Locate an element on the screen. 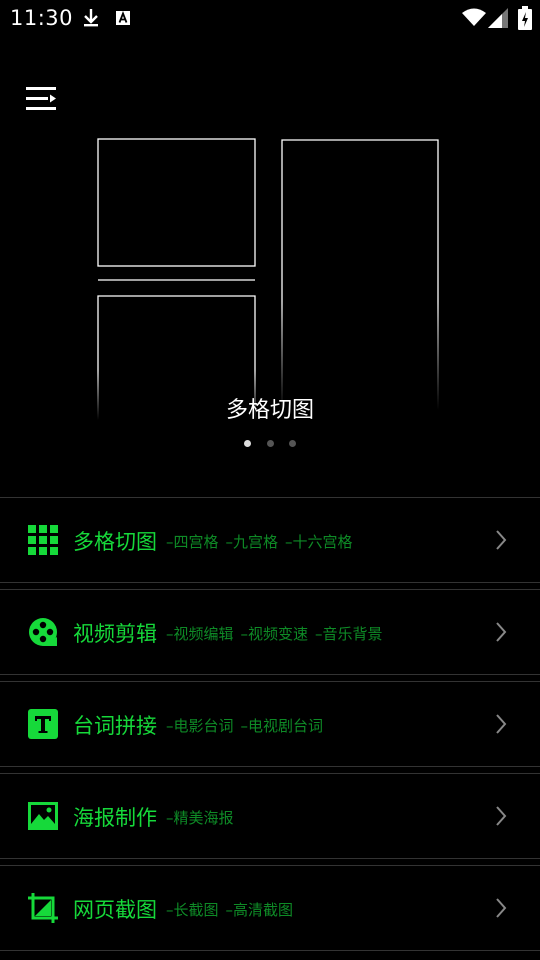 This screenshot has width=540, height=960. film-reel-icon is located at coordinates (43, 632).